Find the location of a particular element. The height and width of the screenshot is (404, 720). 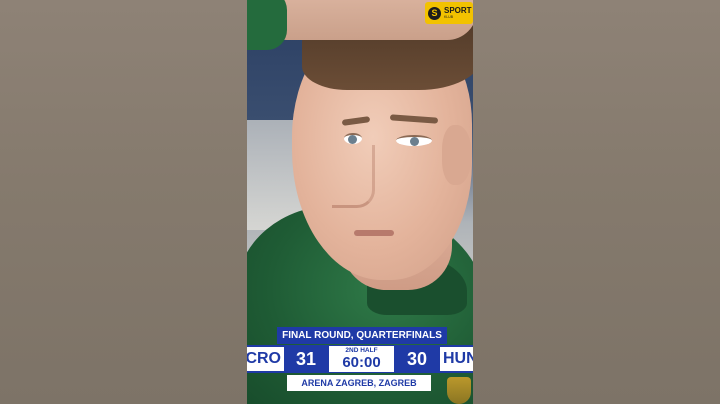

eye-right is located at coordinates (414, 140).